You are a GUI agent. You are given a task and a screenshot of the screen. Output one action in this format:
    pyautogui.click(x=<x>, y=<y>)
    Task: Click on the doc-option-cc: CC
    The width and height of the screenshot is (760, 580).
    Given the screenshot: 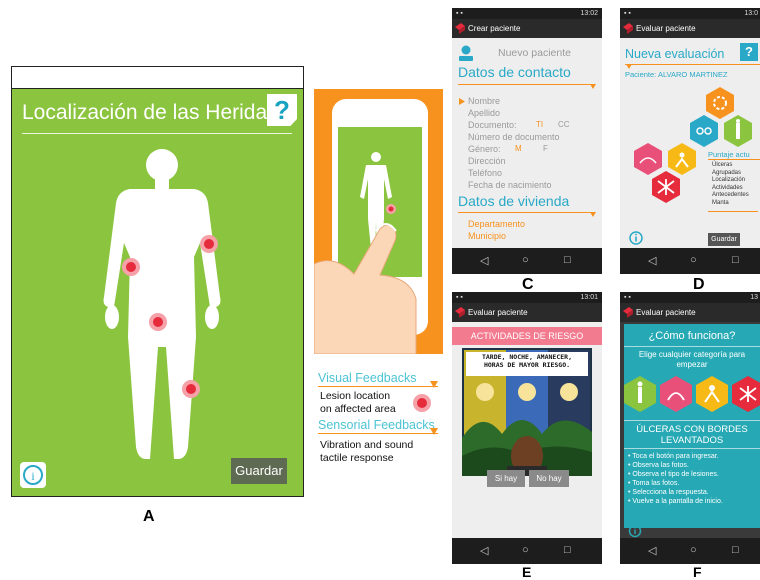 What is the action you would take?
    pyautogui.click(x=564, y=124)
    